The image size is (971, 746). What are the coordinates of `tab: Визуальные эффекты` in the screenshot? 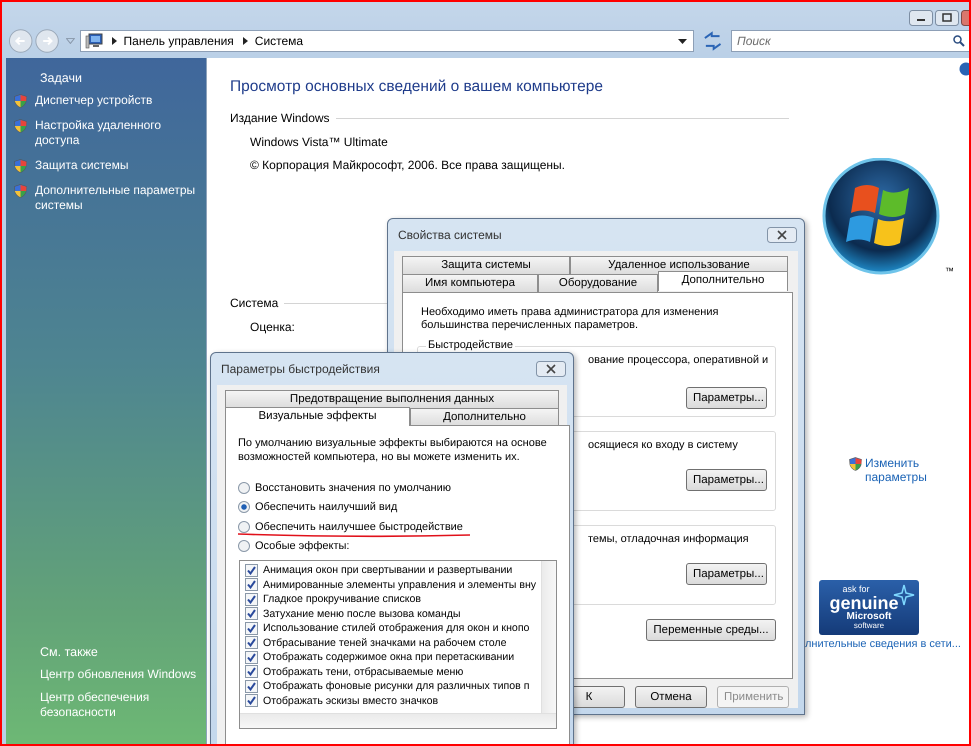 It's located at (317, 416).